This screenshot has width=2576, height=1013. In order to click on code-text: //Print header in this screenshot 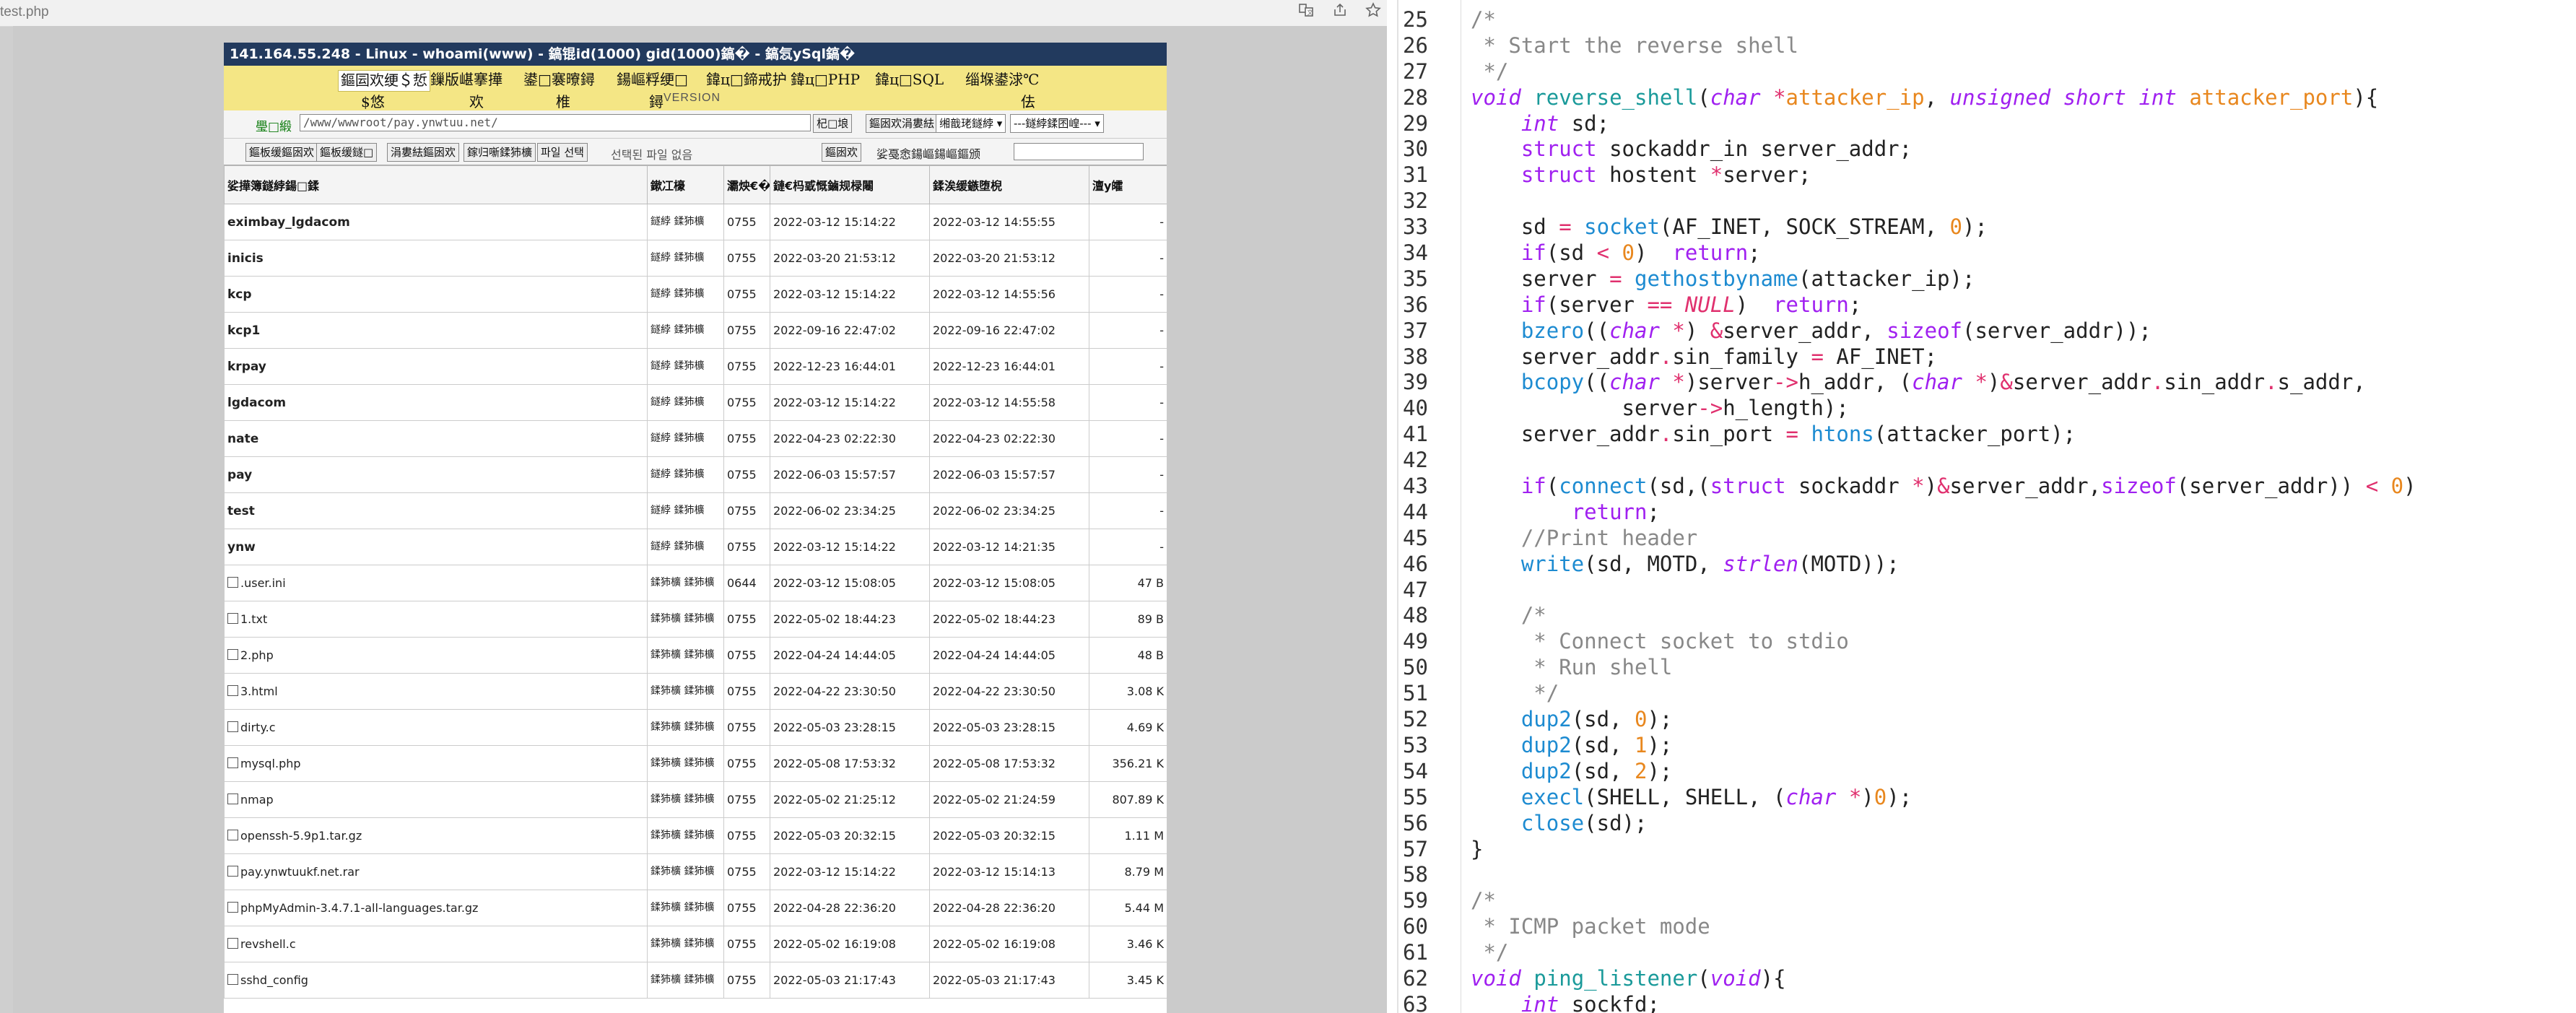, I will do `click(1584, 539)`.